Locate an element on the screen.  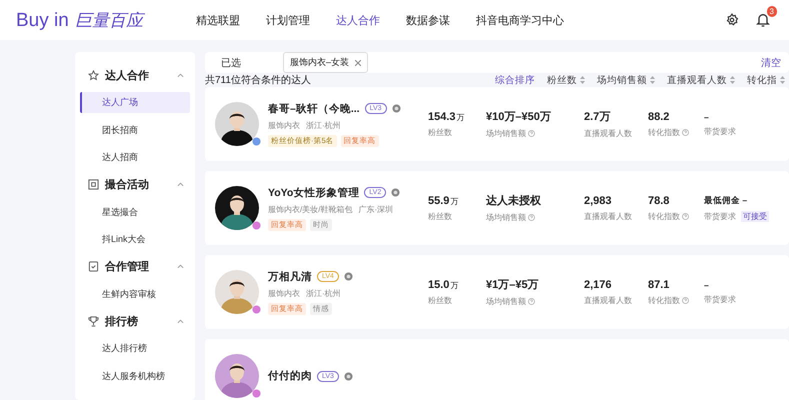
menu-item: 达人排行榜 is located at coordinates (135, 349).